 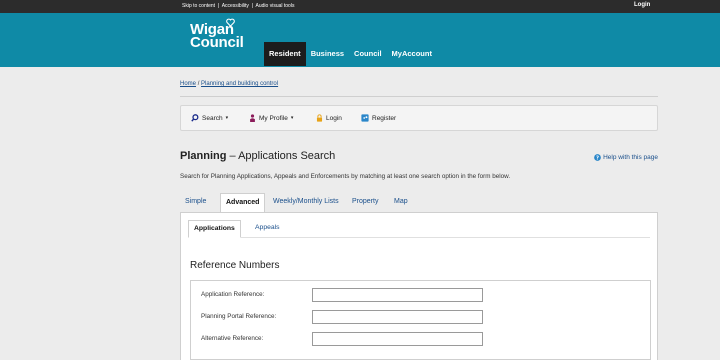 I want to click on lock-icon, so click(x=319, y=118).